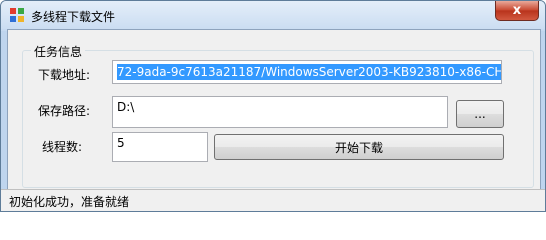 The image size is (546, 240). Describe the element at coordinates (121, 143) in the screenshot. I see `thread-count-value: 5` at that location.